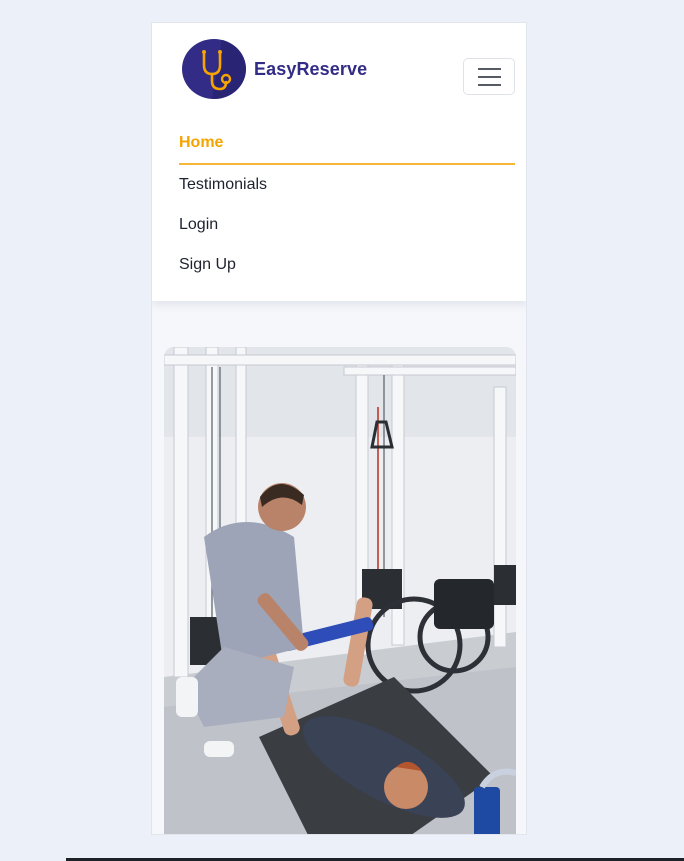 The image size is (684, 861). Describe the element at coordinates (347, 185) in the screenshot. I see `nav-link-testimonials: Testimonials` at that location.